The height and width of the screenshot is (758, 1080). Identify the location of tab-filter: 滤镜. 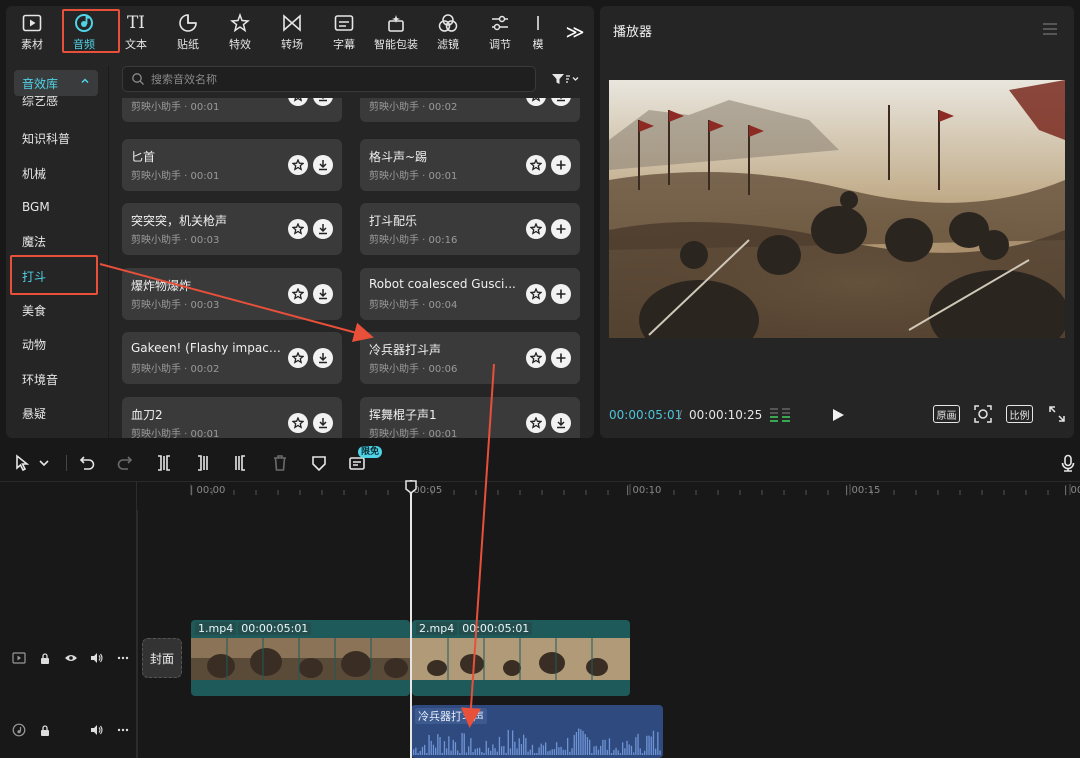
(448, 31).